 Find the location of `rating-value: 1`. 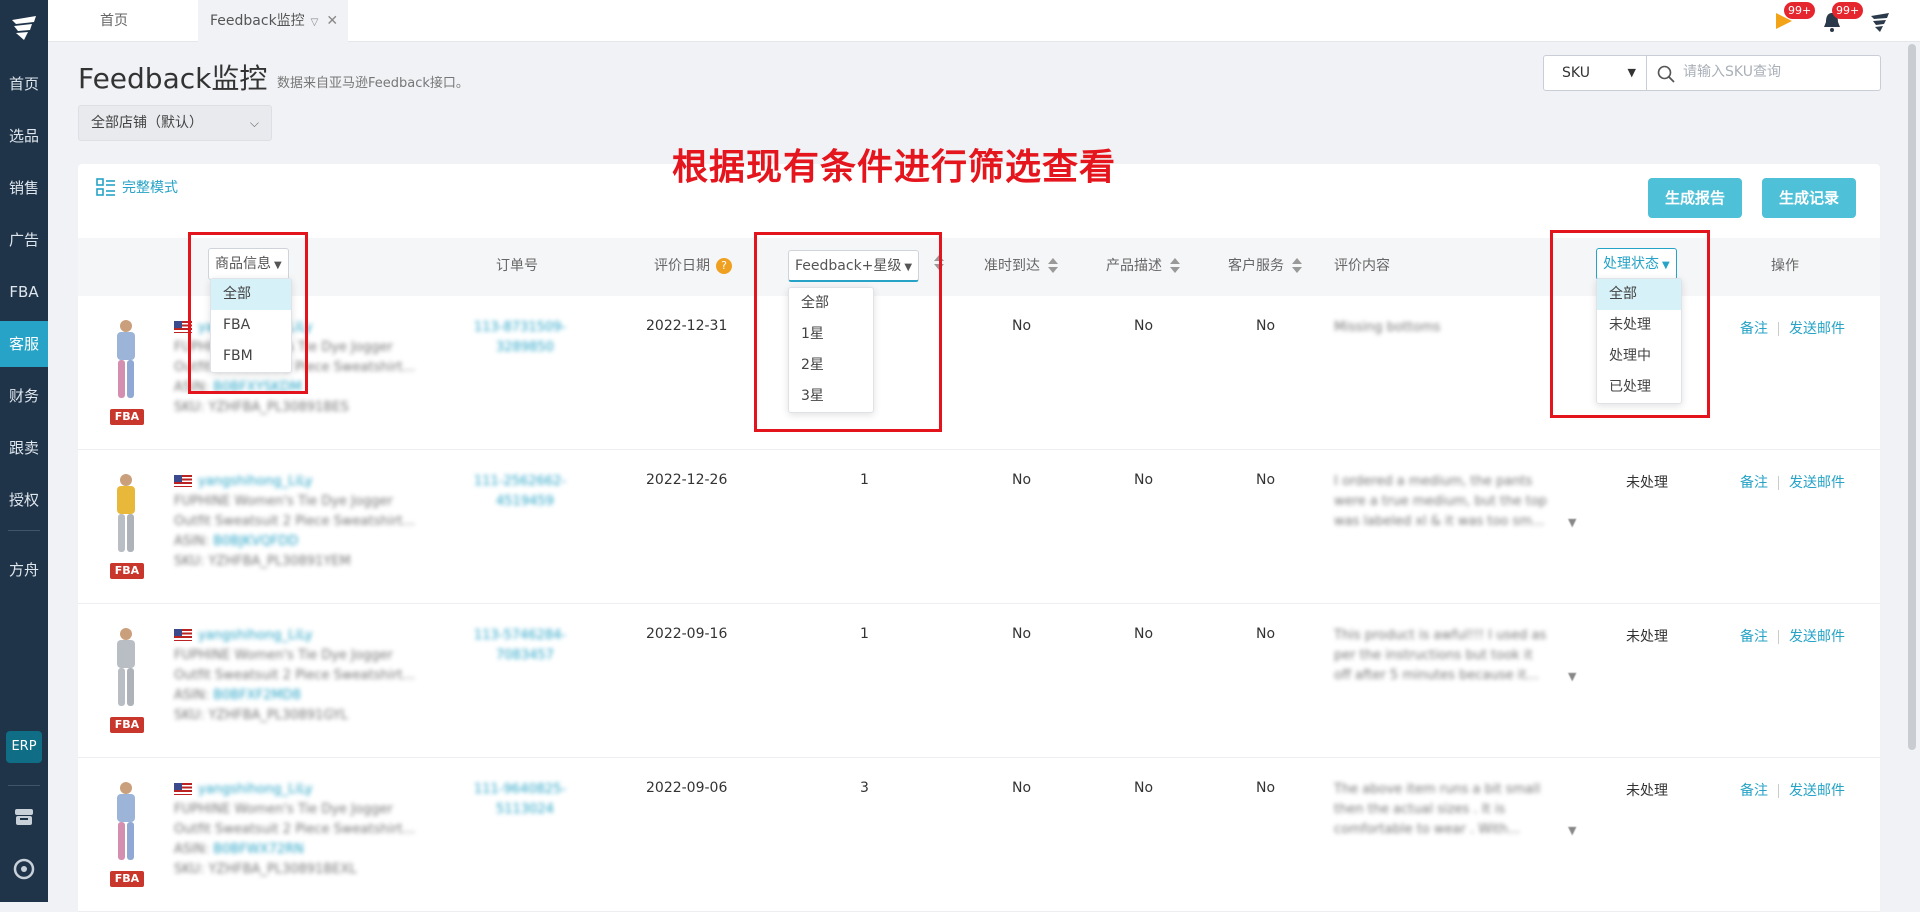

rating-value: 1 is located at coordinates (864, 480).